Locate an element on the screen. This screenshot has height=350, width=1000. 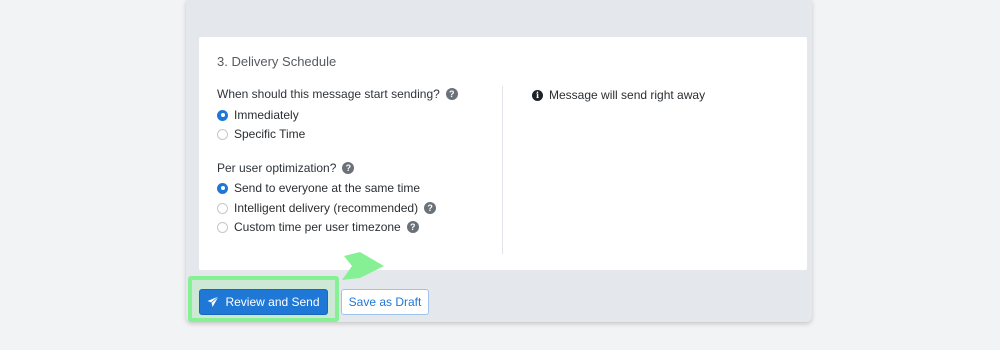
info-icon: i is located at coordinates (537, 95).